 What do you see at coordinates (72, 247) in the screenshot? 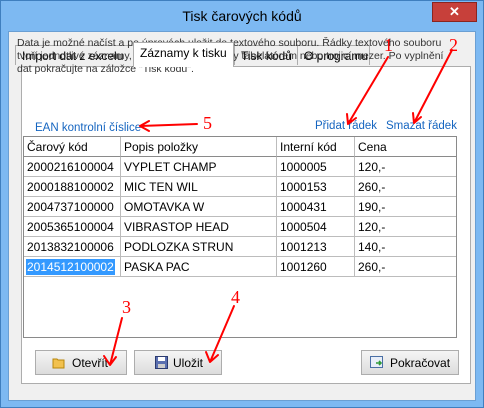
I see `table-cell: 2013832100006` at bounding box center [72, 247].